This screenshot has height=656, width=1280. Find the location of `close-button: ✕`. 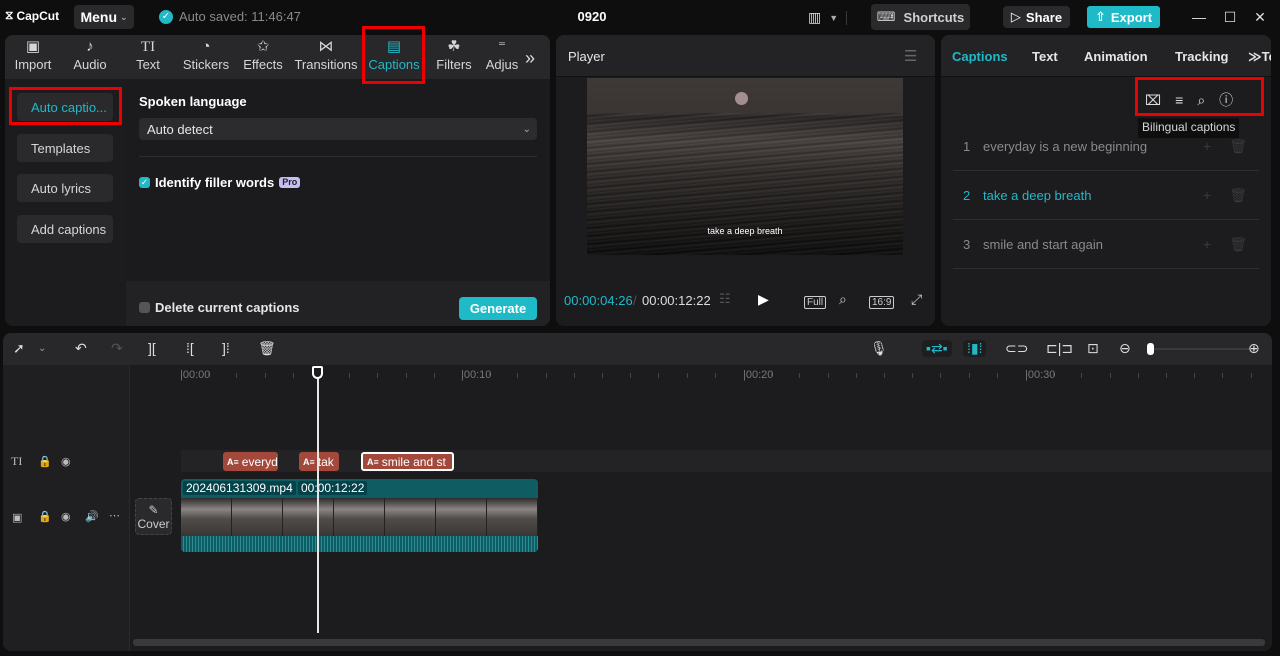

close-button: ✕ is located at coordinates (1260, 17).